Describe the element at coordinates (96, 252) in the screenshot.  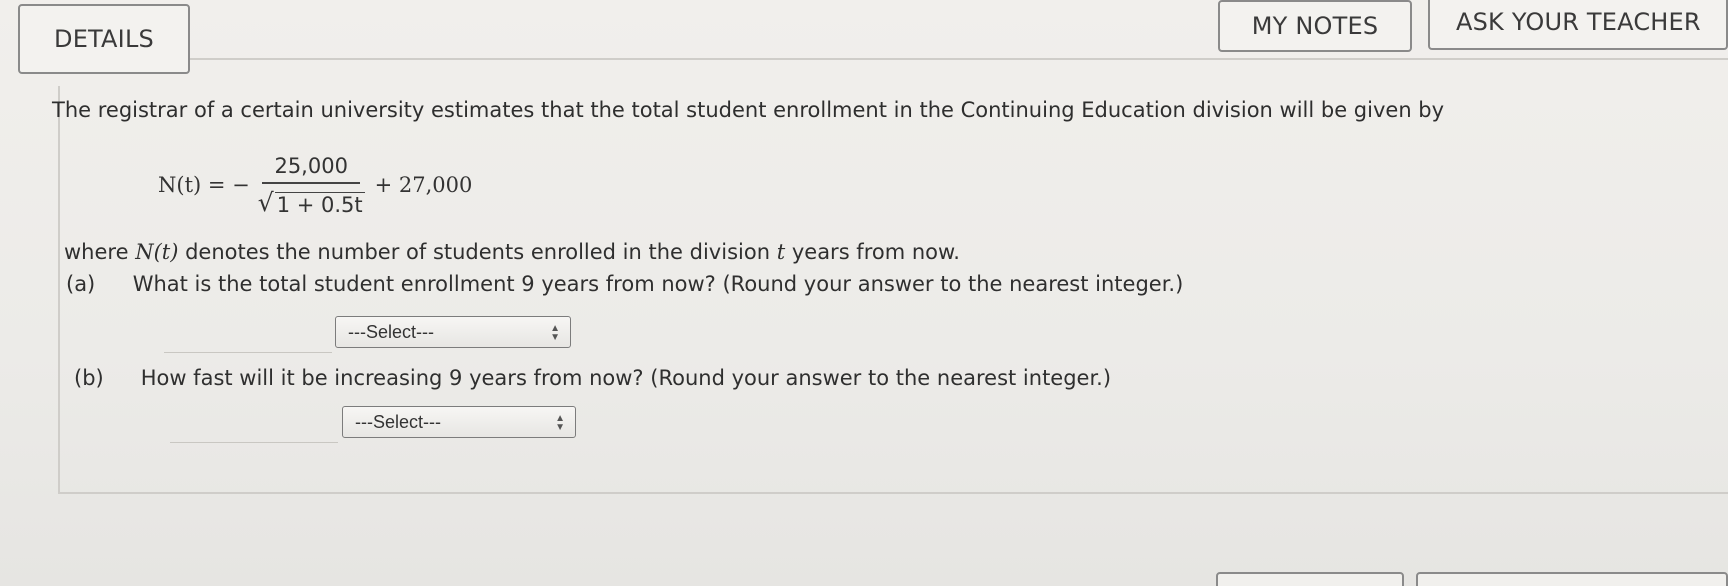
I see `where-prefix: where` at that location.